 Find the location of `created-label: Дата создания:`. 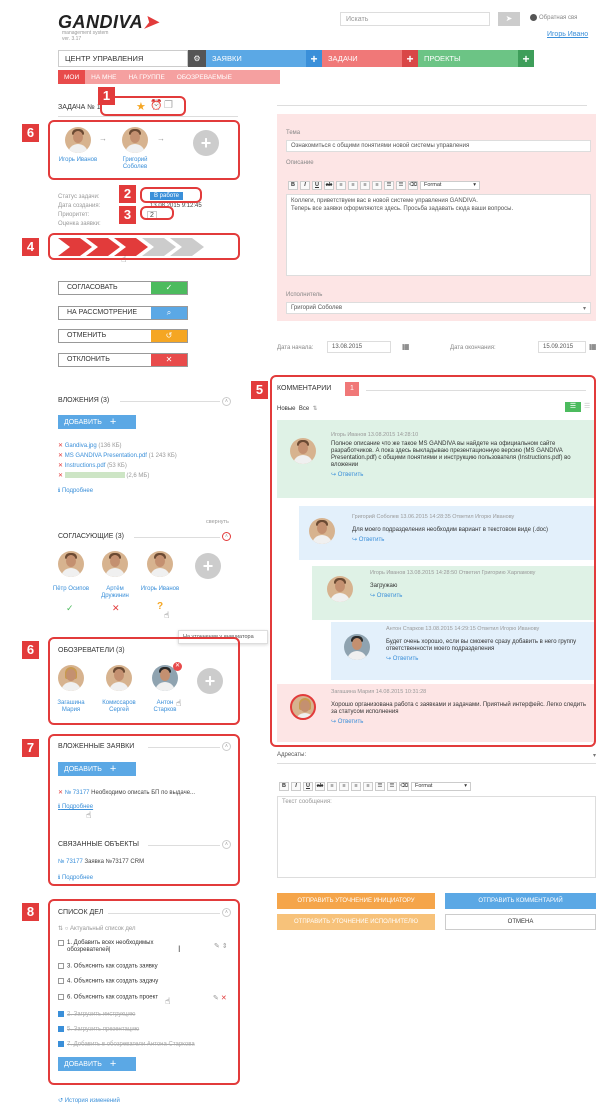

created-label: Дата создания: is located at coordinates (79, 206).